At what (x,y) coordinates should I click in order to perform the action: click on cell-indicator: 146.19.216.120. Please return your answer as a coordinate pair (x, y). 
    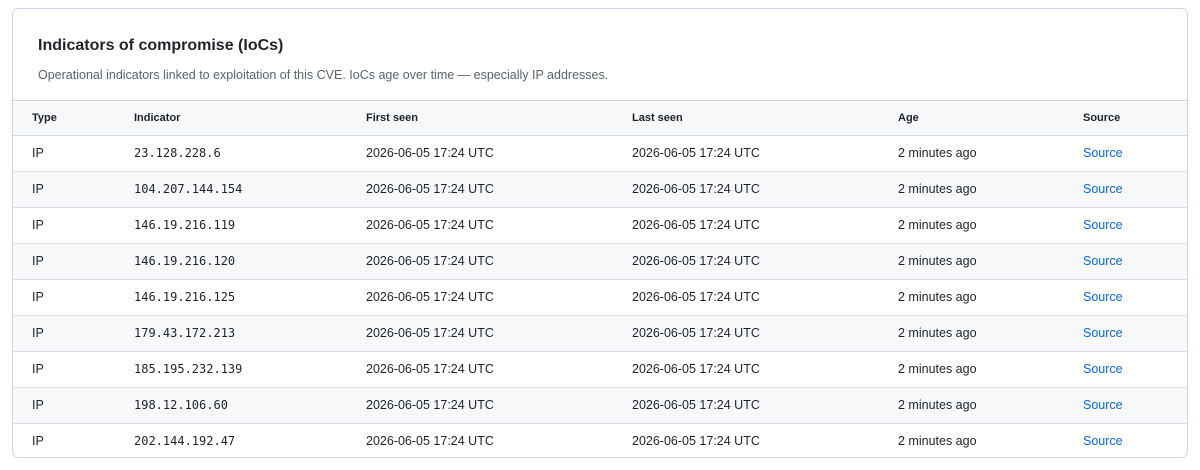
    Looking at the image, I should click on (250, 261).